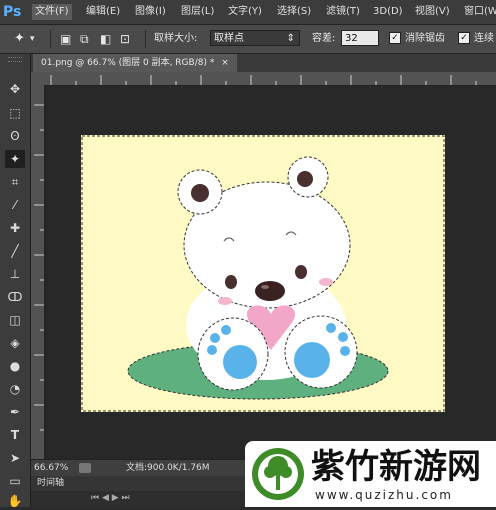 The image size is (496, 510). What do you see at coordinates (103, 12) in the screenshot?
I see `menu-edit: 编辑(E)` at bounding box center [103, 12].